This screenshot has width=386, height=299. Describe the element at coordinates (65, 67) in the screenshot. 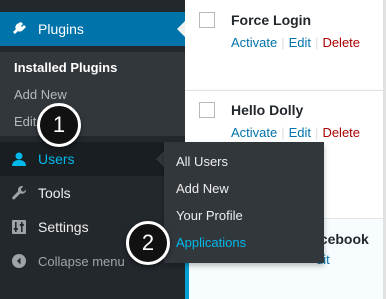

I see `submenu-item-installed-plugins: Installed Plugins` at that location.